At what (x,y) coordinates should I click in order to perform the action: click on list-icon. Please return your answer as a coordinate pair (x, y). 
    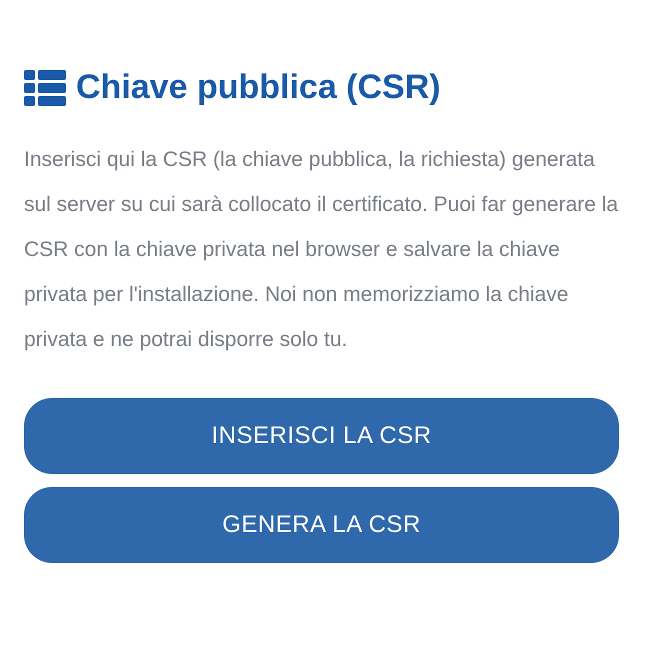
    Looking at the image, I should click on (45, 88).